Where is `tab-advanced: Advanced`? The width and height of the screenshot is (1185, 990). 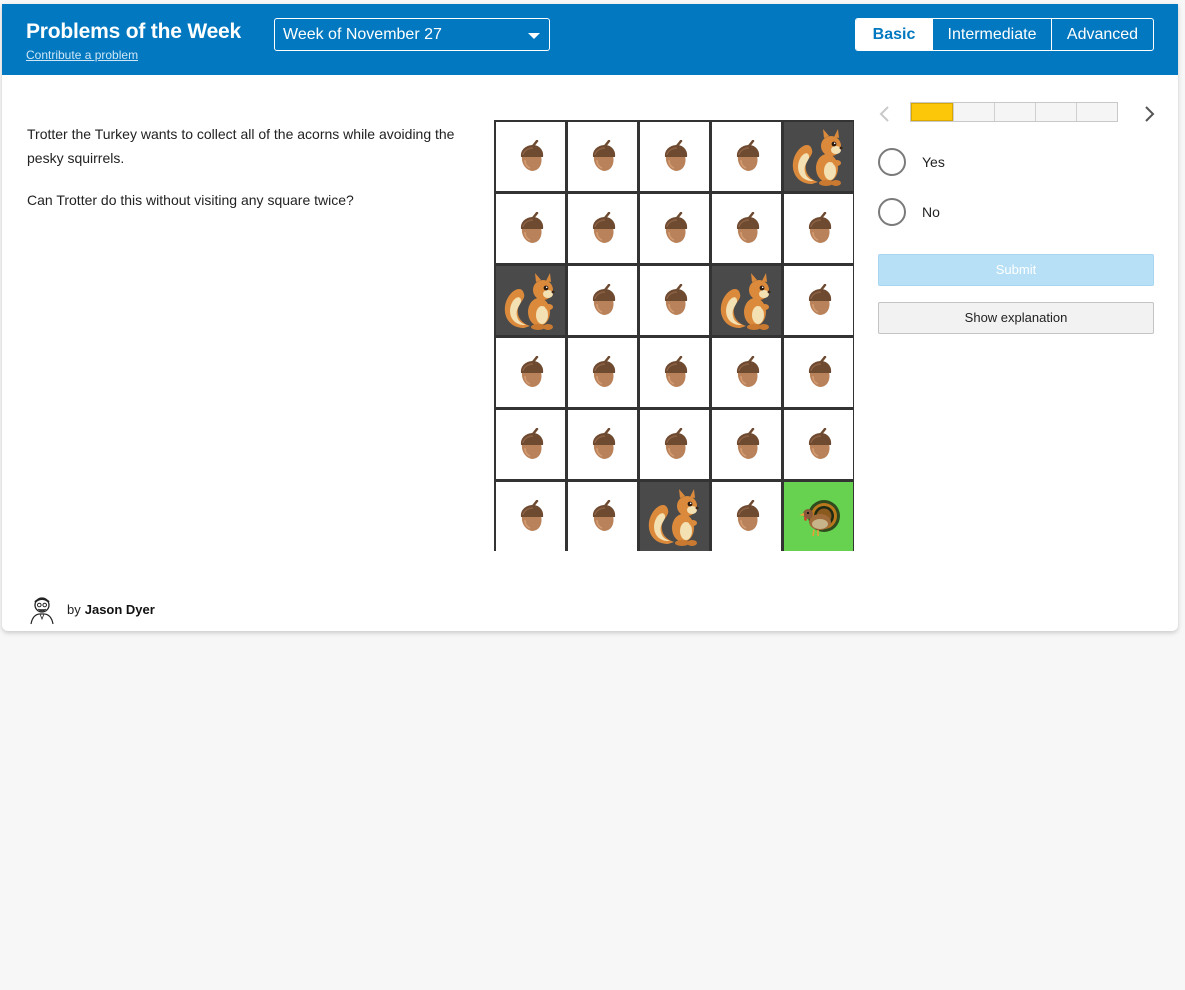 tab-advanced: Advanced is located at coordinates (1102, 34).